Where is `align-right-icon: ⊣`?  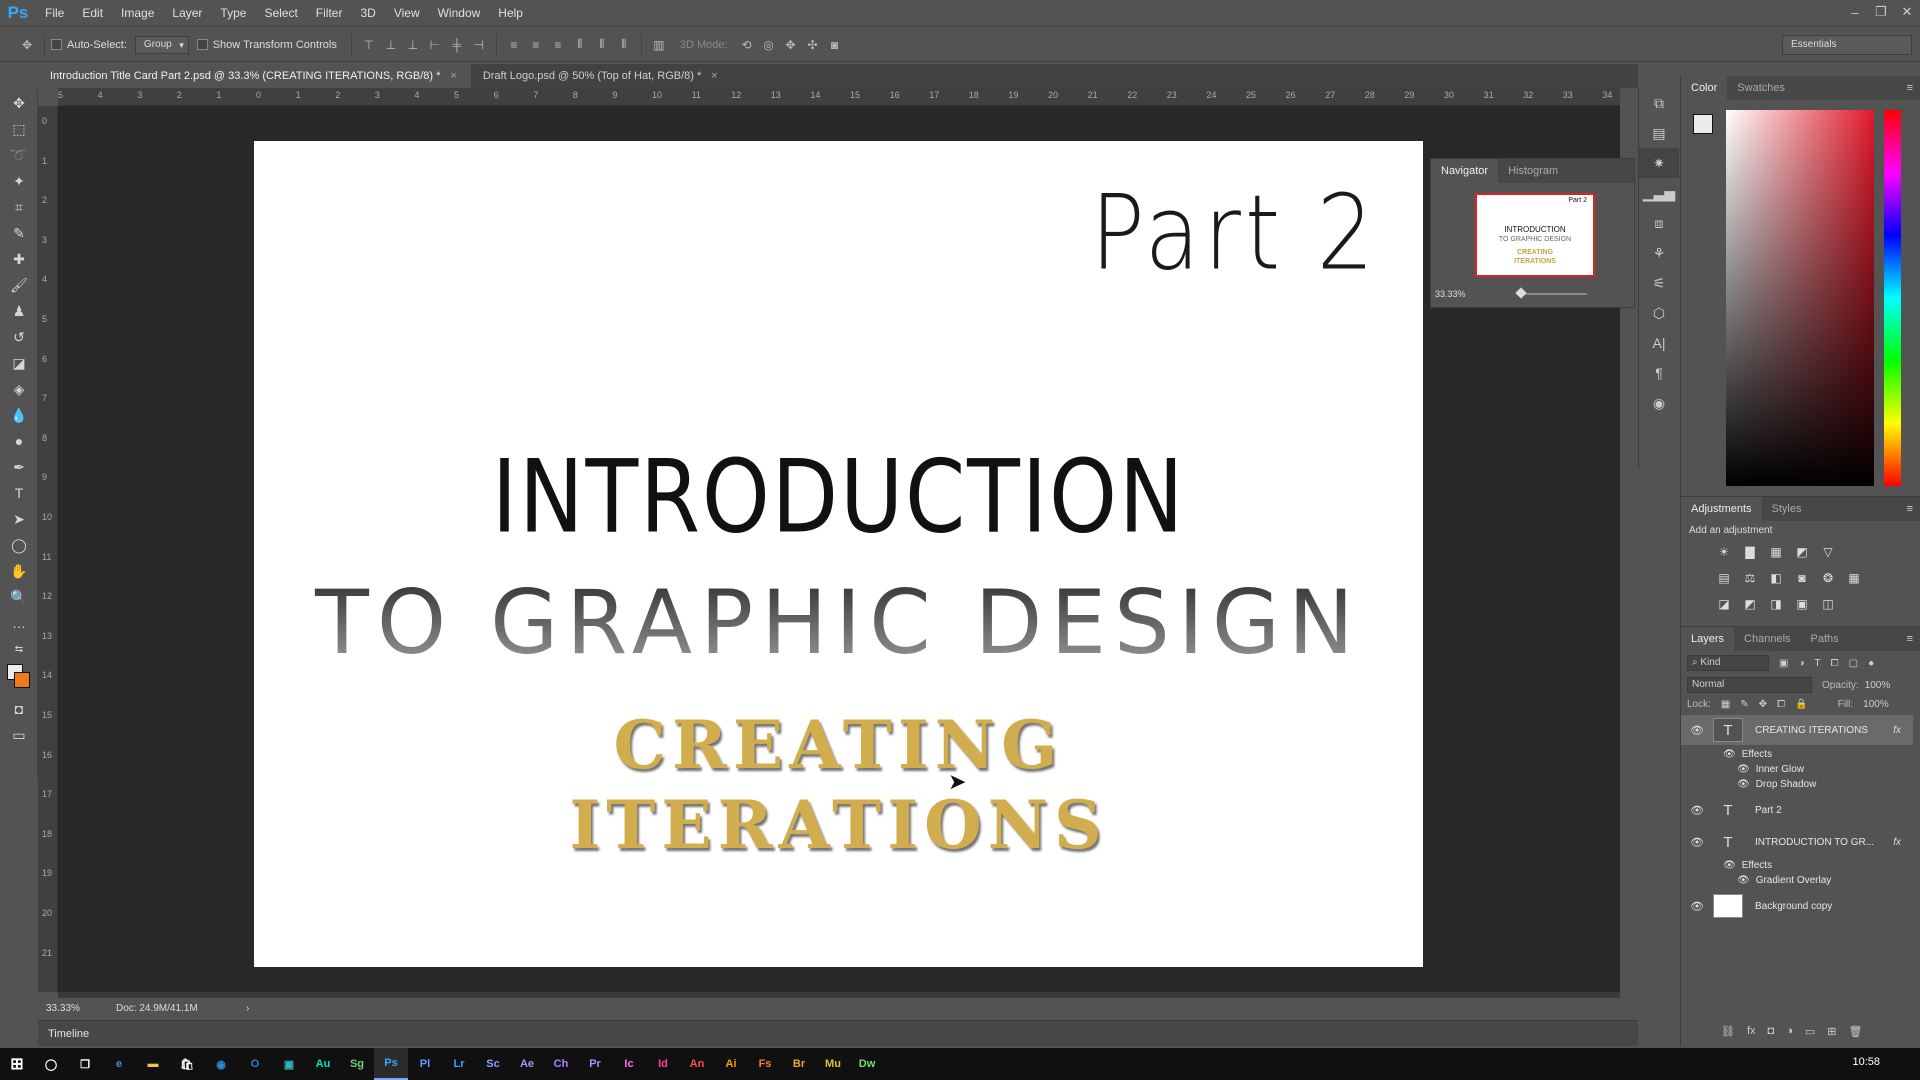
align-right-icon: ⊣ is located at coordinates (479, 45).